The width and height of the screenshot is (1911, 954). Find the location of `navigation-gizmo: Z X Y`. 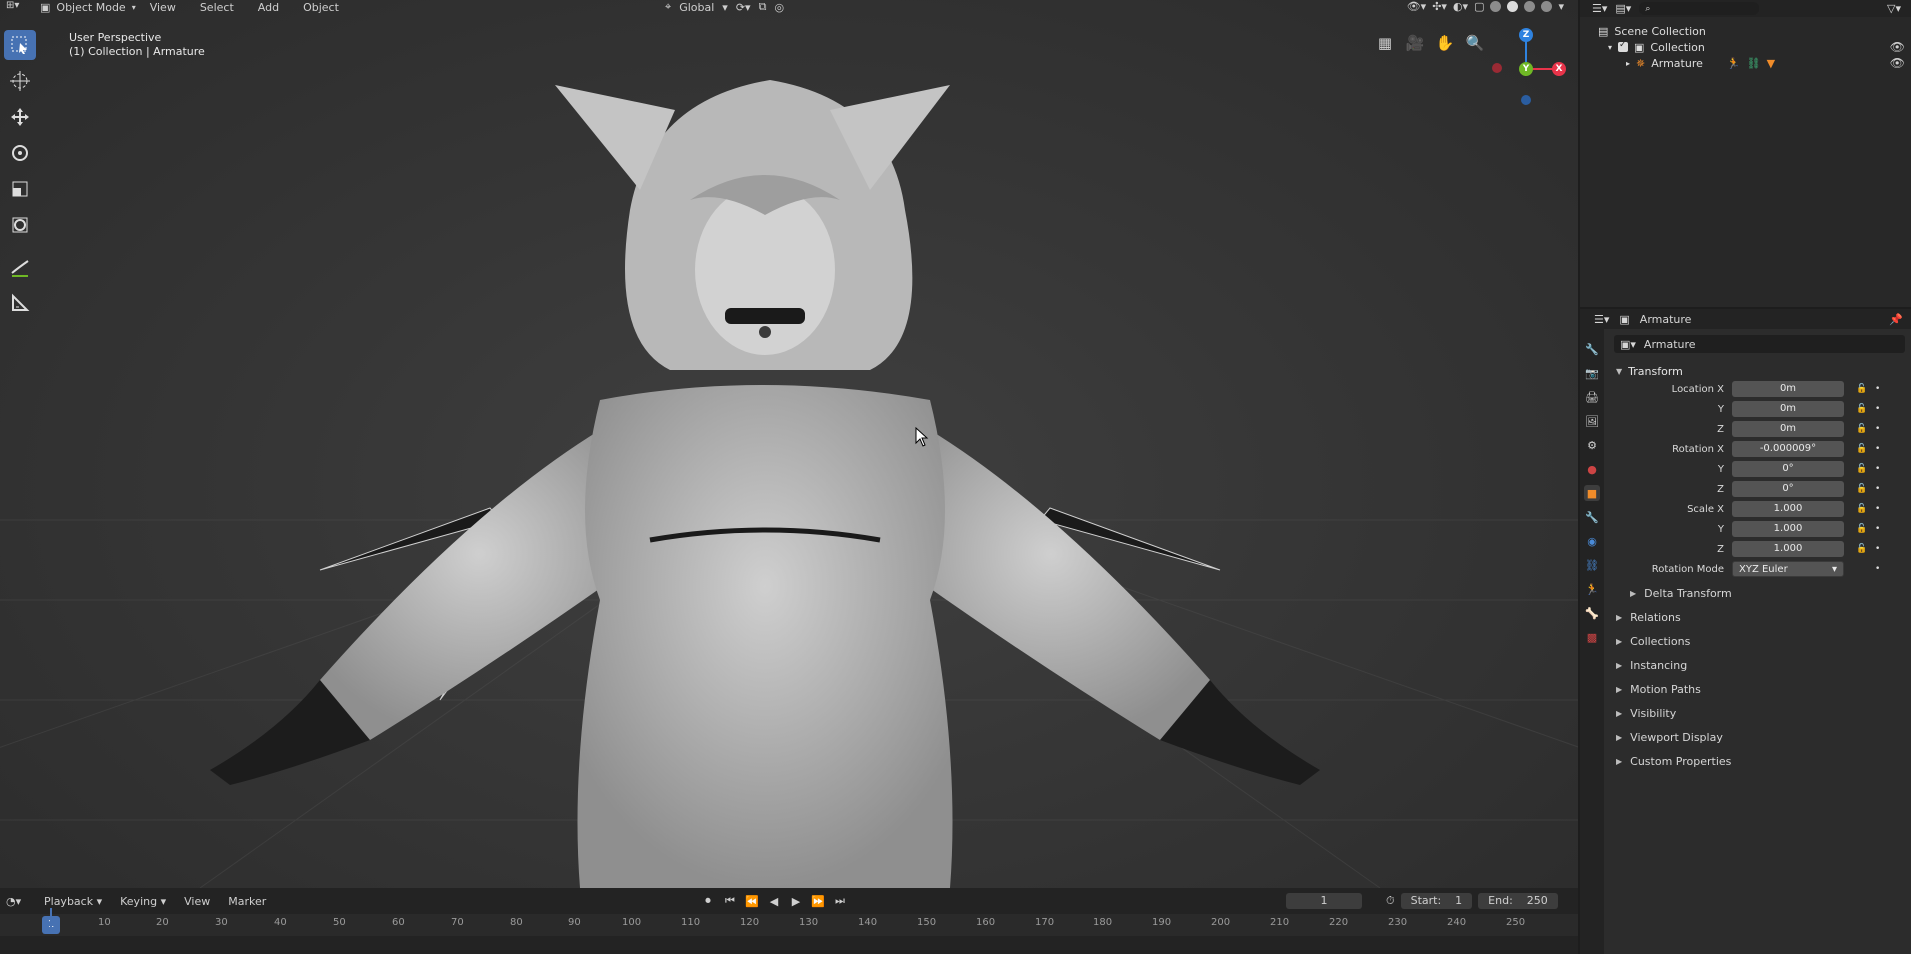

navigation-gizmo: Z X Y is located at coordinates (1529, 69).